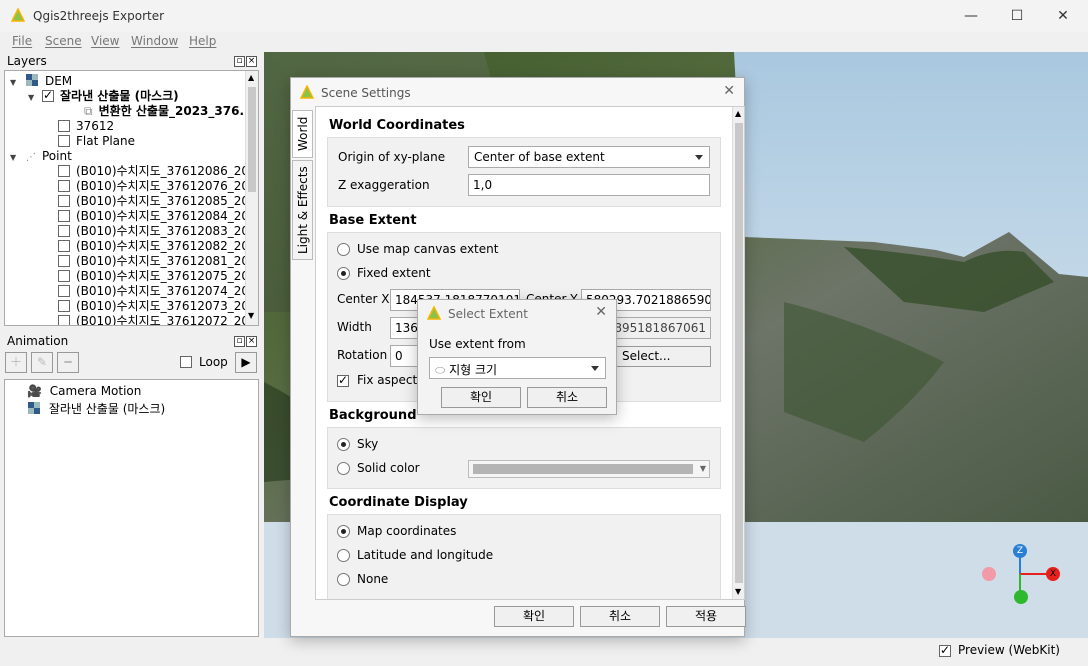  What do you see at coordinates (428, 249) in the screenshot?
I see `opt-canvas-label: Use map canvas extent` at bounding box center [428, 249].